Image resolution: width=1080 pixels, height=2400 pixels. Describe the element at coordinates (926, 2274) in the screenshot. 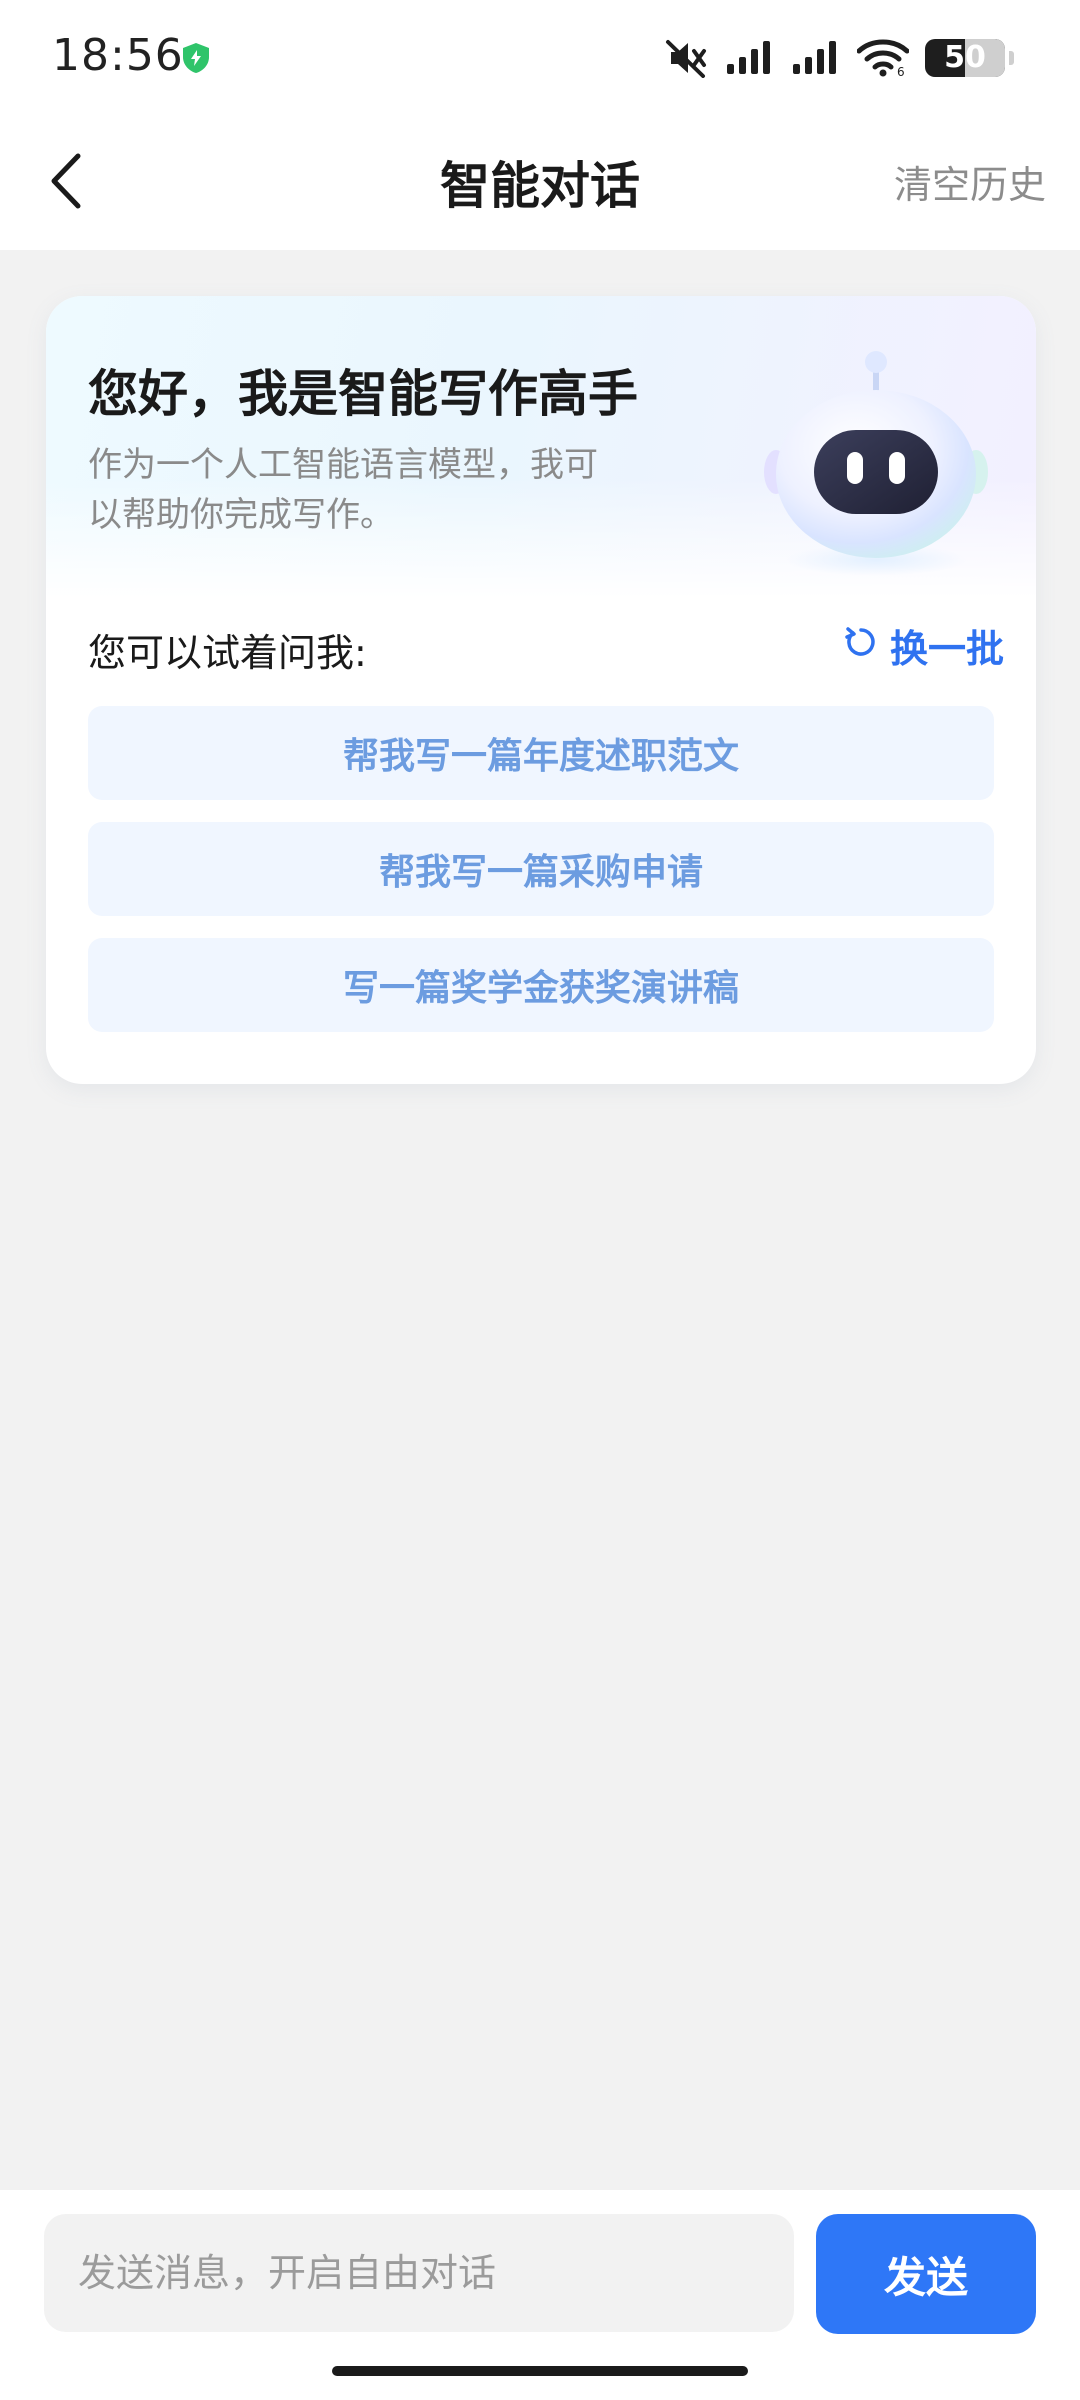

I see `send-button: 发送` at that location.